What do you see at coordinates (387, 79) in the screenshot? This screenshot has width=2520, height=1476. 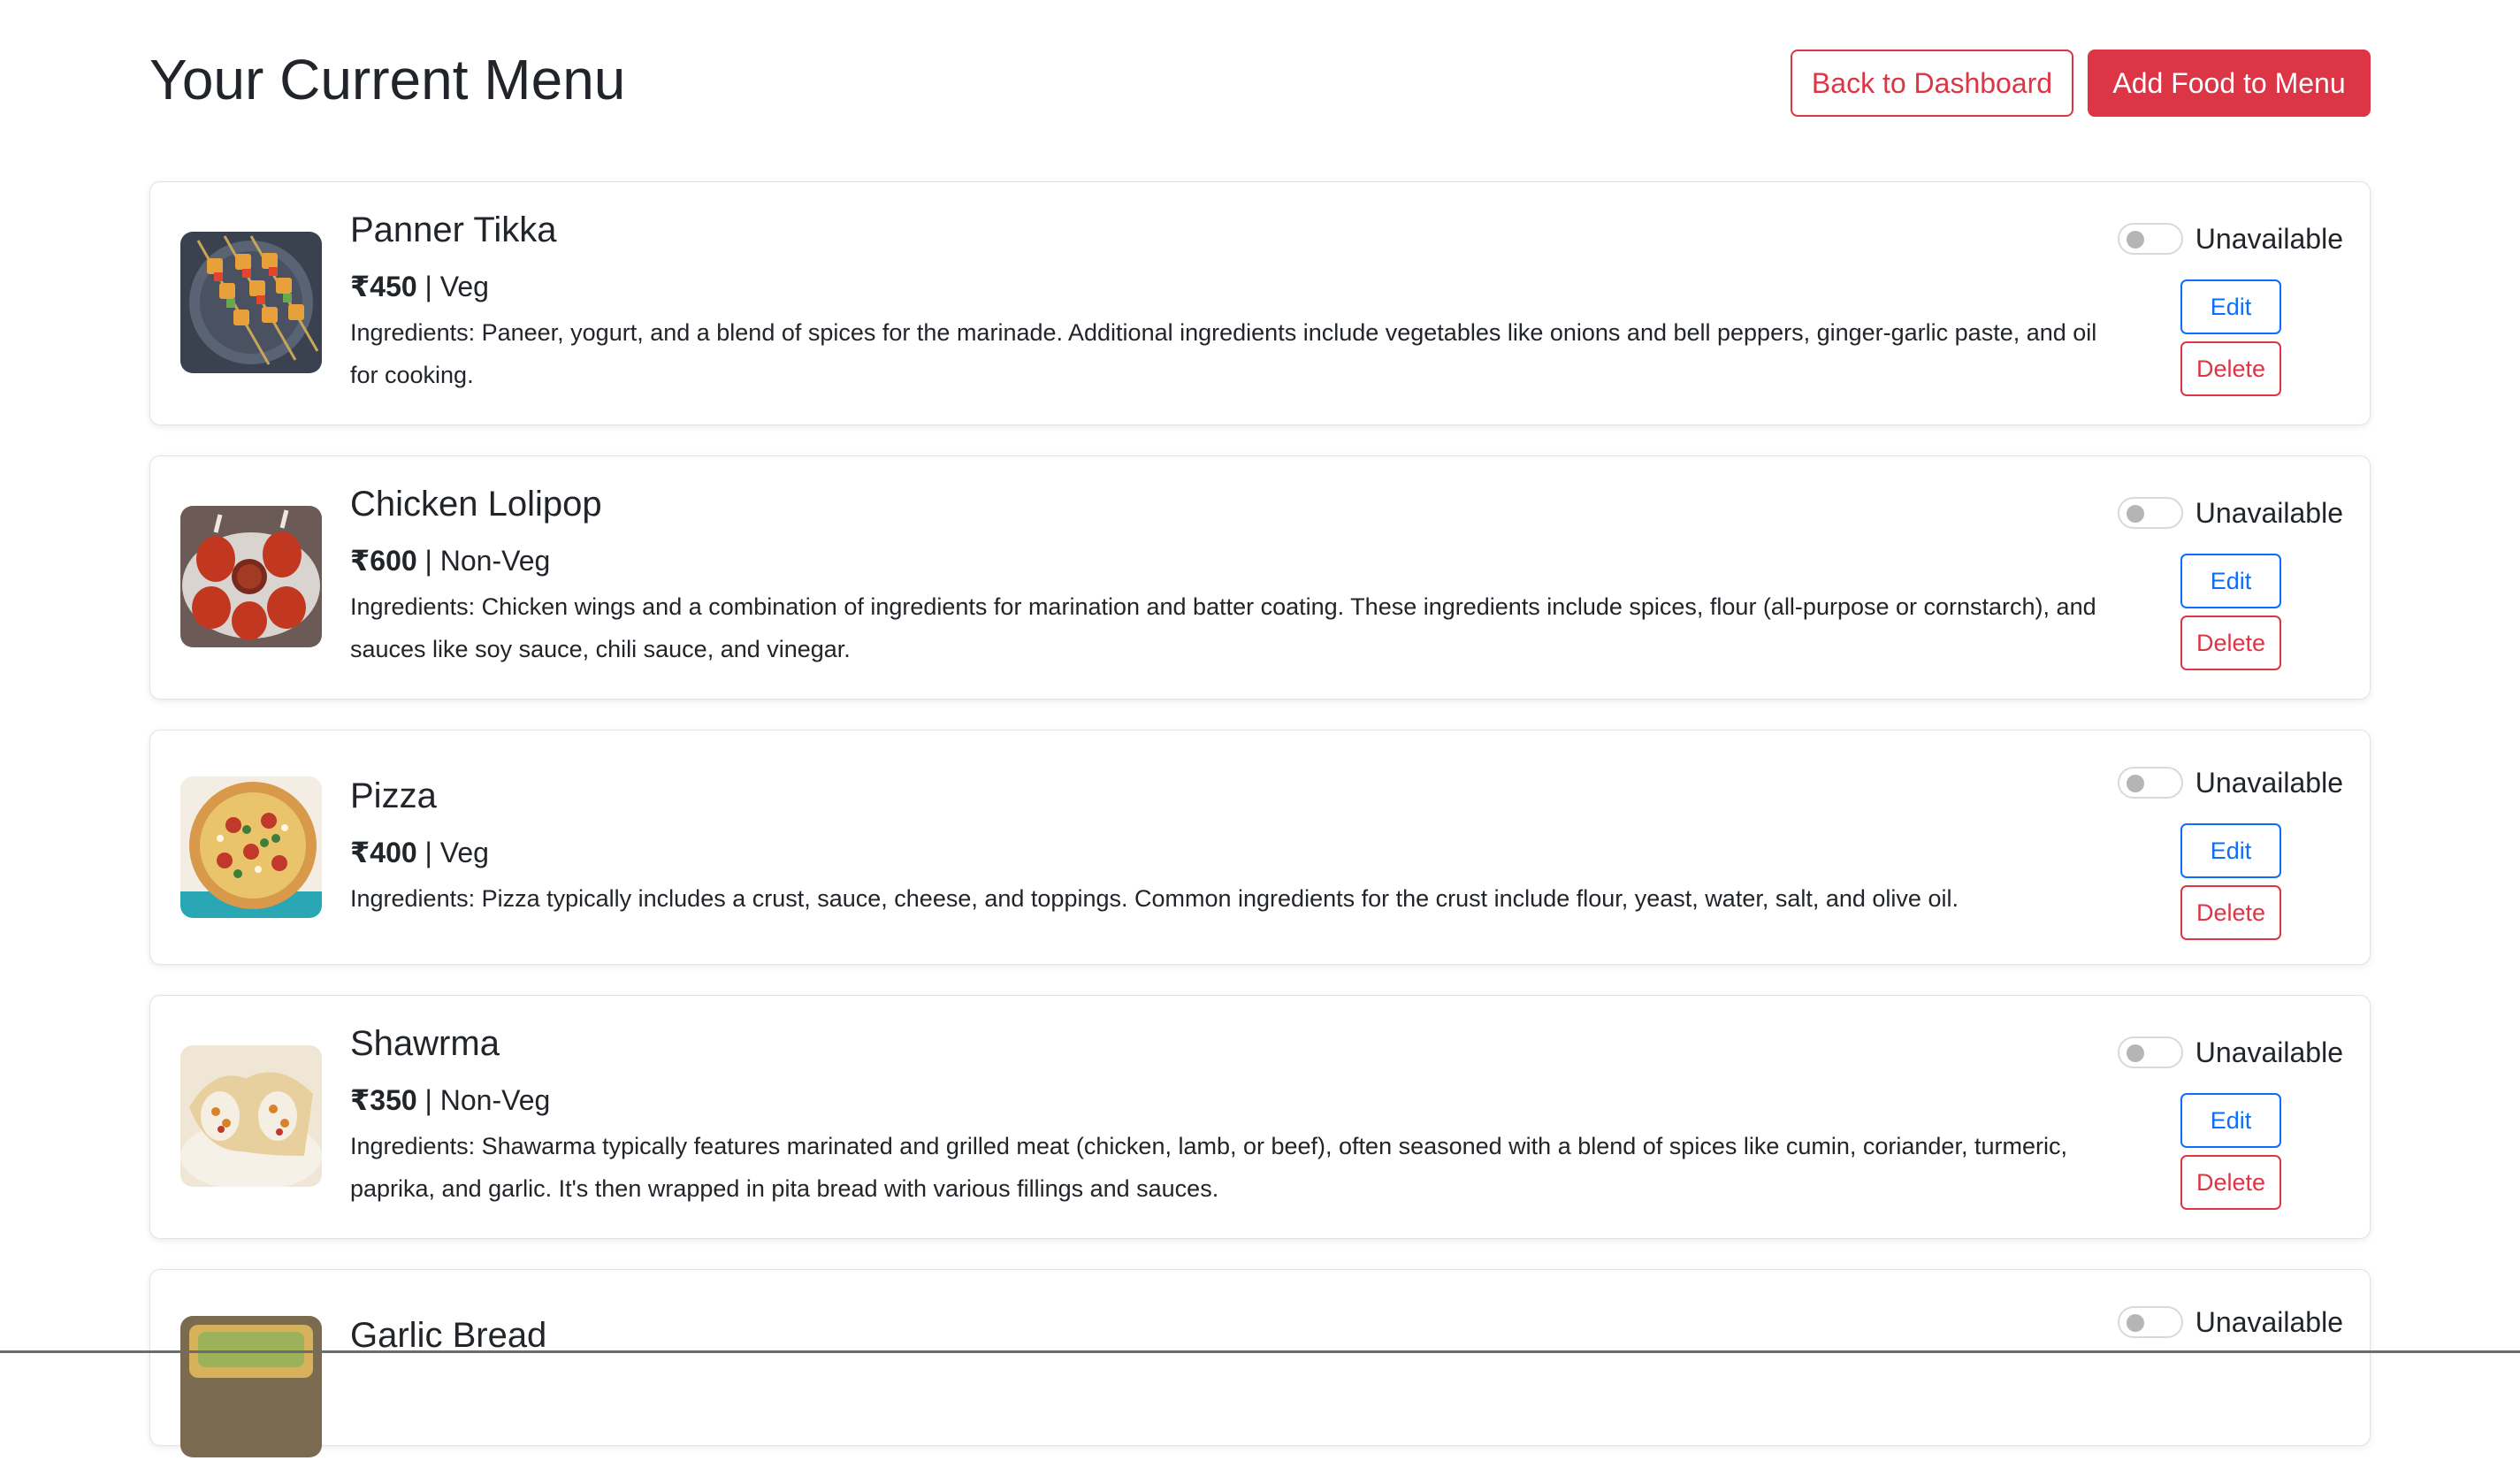 I see `page-title: Your Current Menu` at bounding box center [387, 79].